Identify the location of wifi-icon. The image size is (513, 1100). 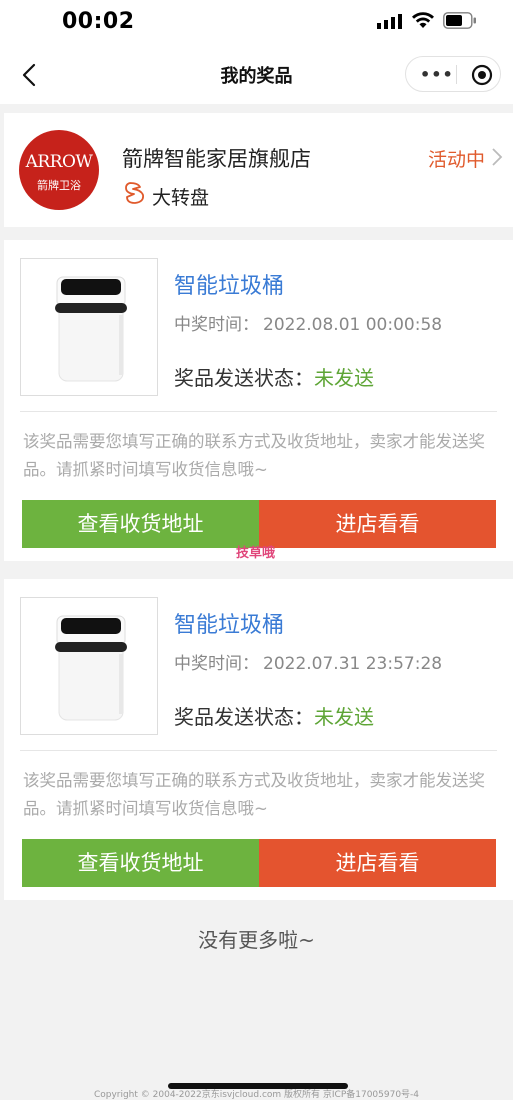
(423, 20).